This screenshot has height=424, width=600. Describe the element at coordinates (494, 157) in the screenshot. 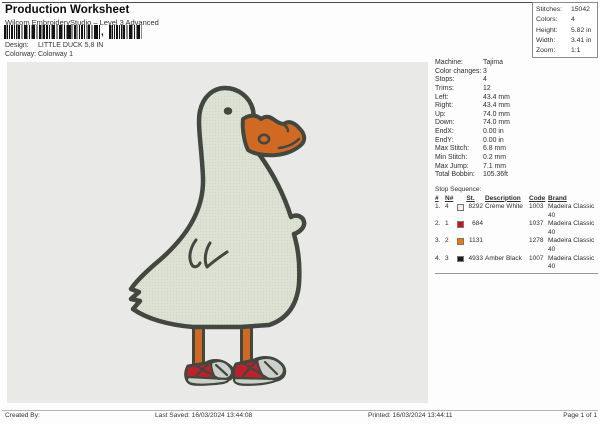

I see `machine-info-value: 0.2 mm` at that location.